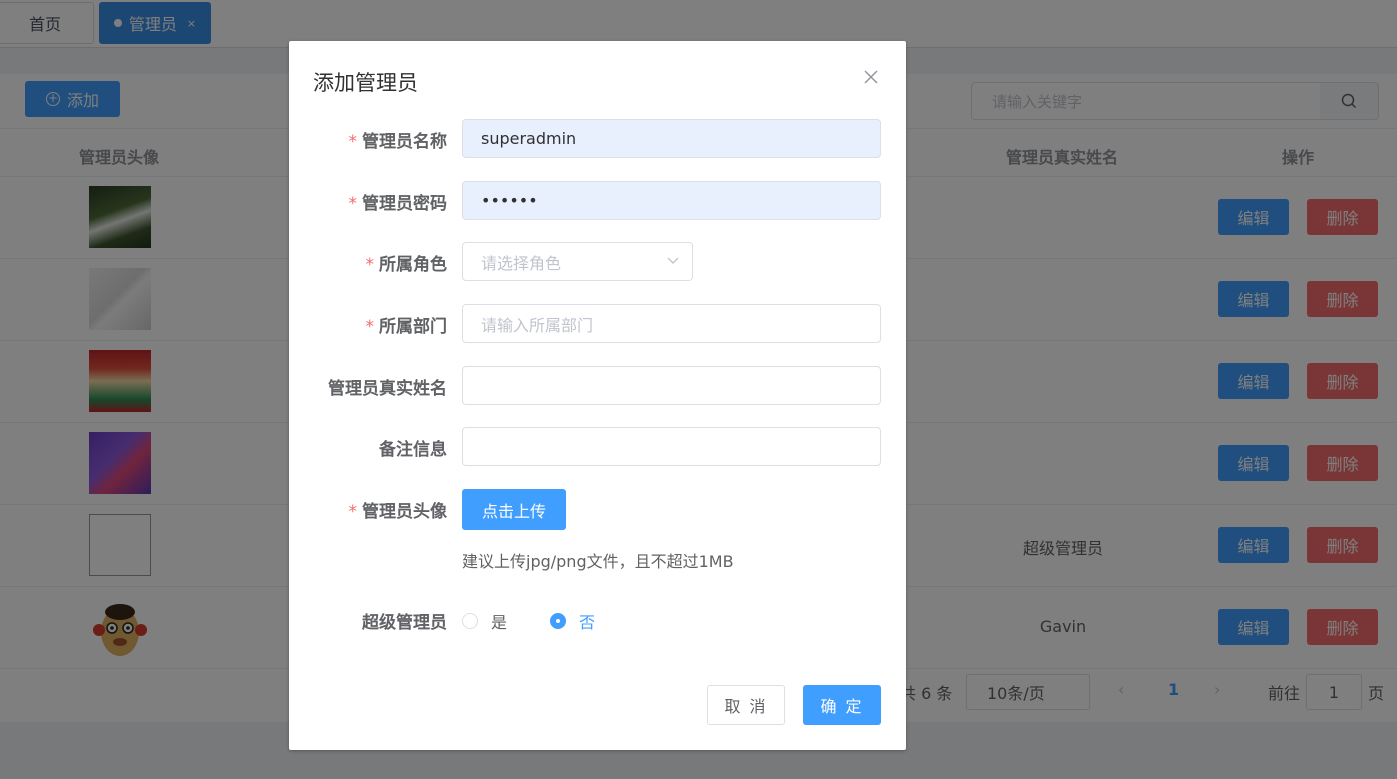  What do you see at coordinates (572, 621) in the screenshot?
I see `radio-super-no: 否` at bounding box center [572, 621].